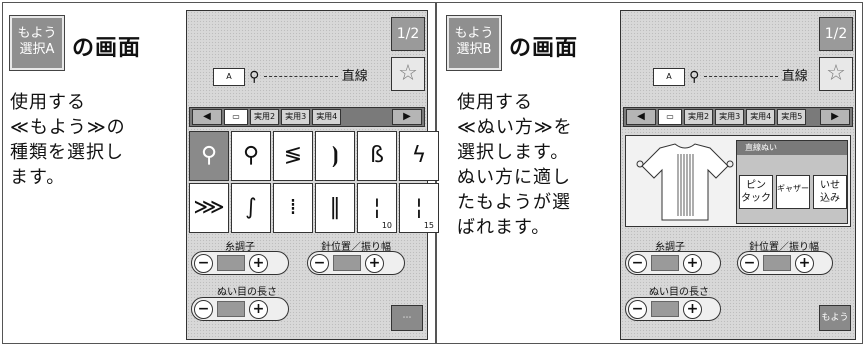 Image resolution: width=867 pixels, height=347 pixels. What do you see at coordinates (68, 140) in the screenshot?
I see `left-description: 使用する ≪もよう≫の 種類を選択し ます。` at bounding box center [68, 140].